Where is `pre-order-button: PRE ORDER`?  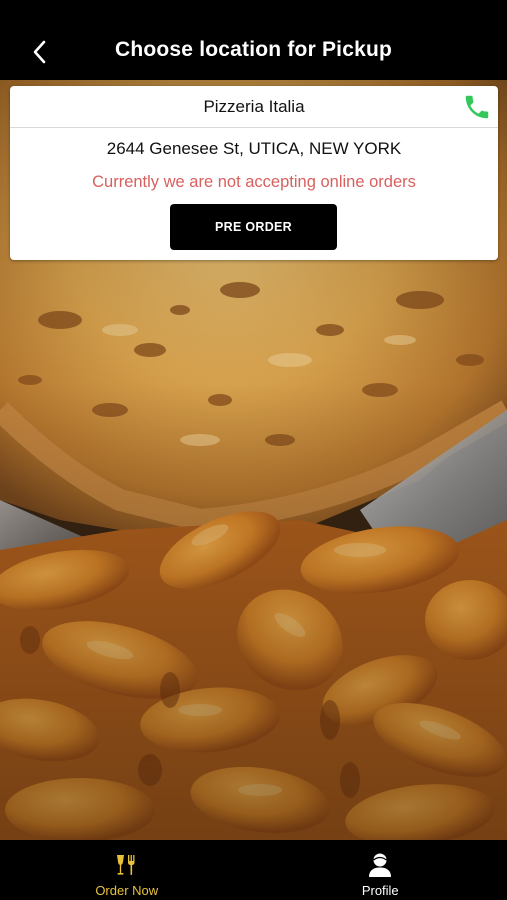 pre-order-button: PRE ORDER is located at coordinates (253, 227).